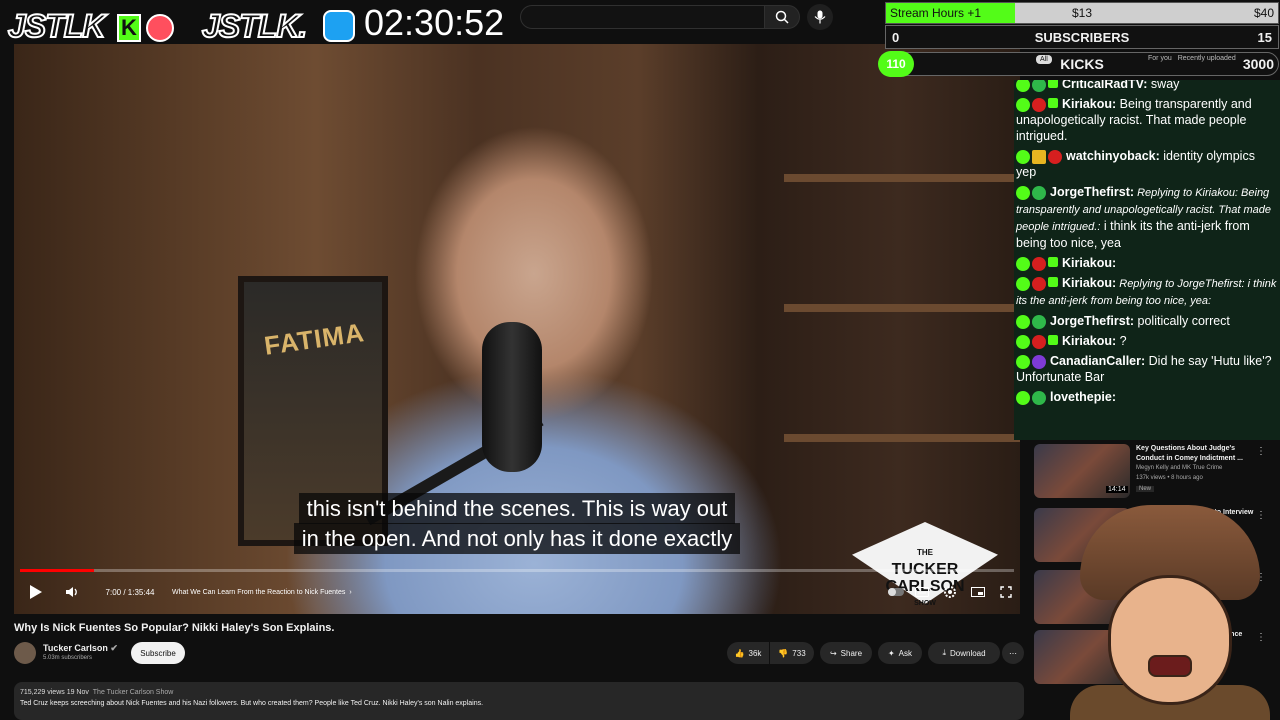 This screenshot has height=720, width=1280. What do you see at coordinates (1261, 451) in the screenshot?
I see `more-vertical-icon: ⋮` at bounding box center [1261, 451].